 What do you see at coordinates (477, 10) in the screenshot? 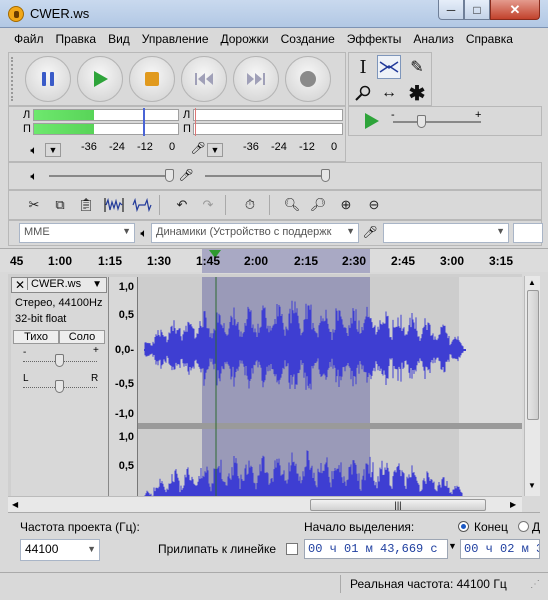
I see `maximize-button: □` at bounding box center [477, 10].